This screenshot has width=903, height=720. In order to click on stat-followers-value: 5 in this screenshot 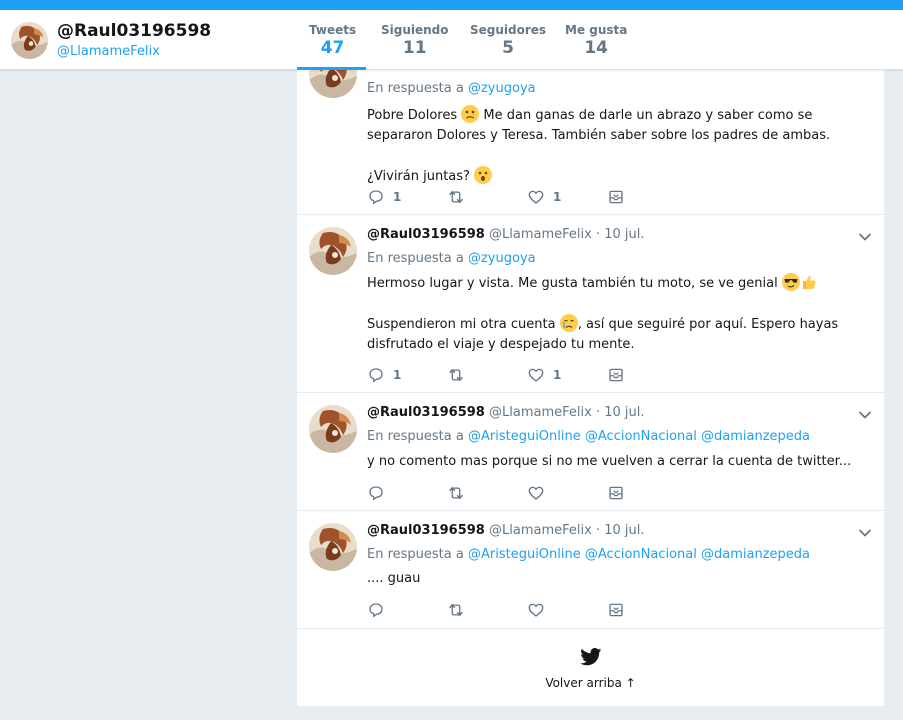, I will do `click(508, 48)`.